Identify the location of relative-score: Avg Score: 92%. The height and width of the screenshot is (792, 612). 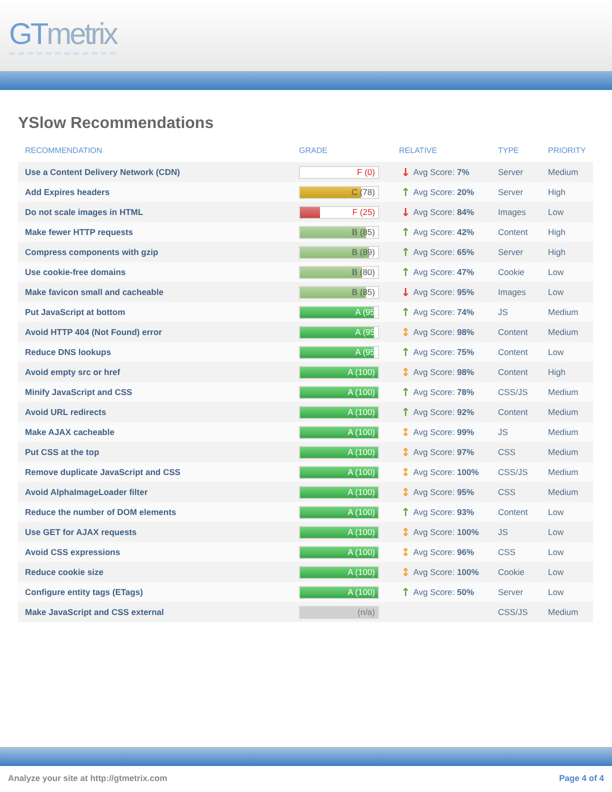
(443, 412).